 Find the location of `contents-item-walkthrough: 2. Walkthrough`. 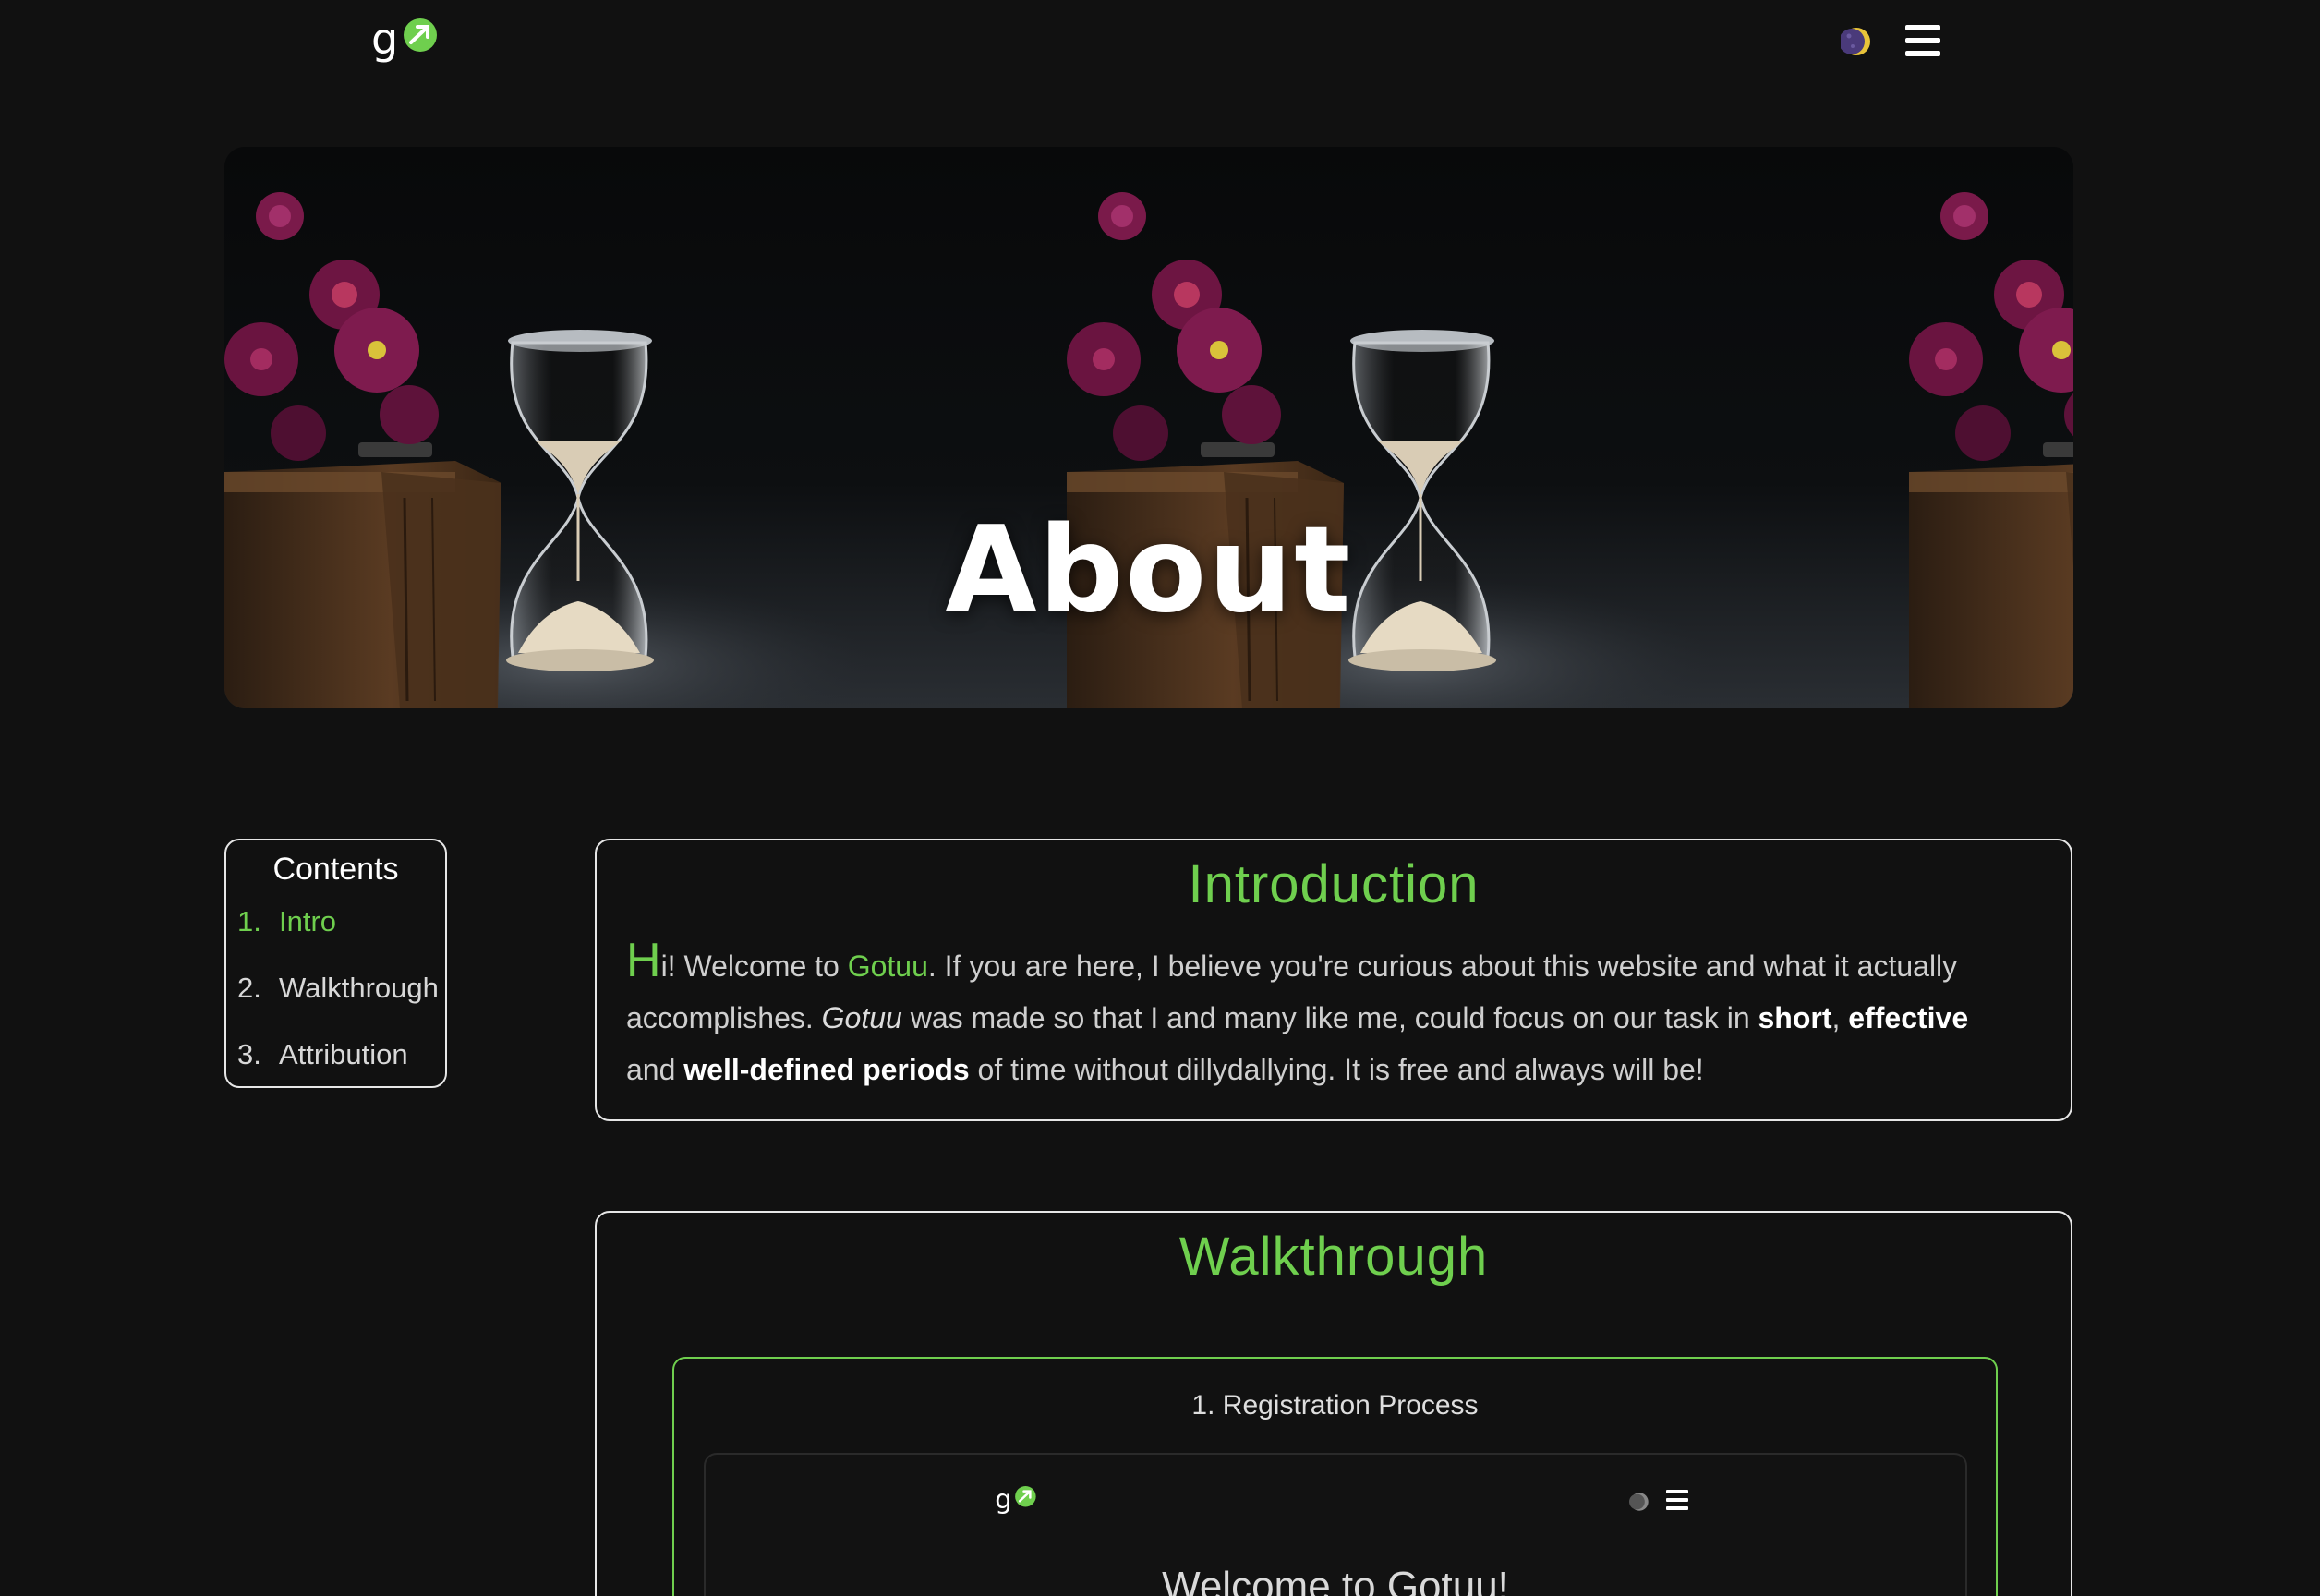

contents-item-walkthrough: 2. Walkthrough is located at coordinates (338, 988).